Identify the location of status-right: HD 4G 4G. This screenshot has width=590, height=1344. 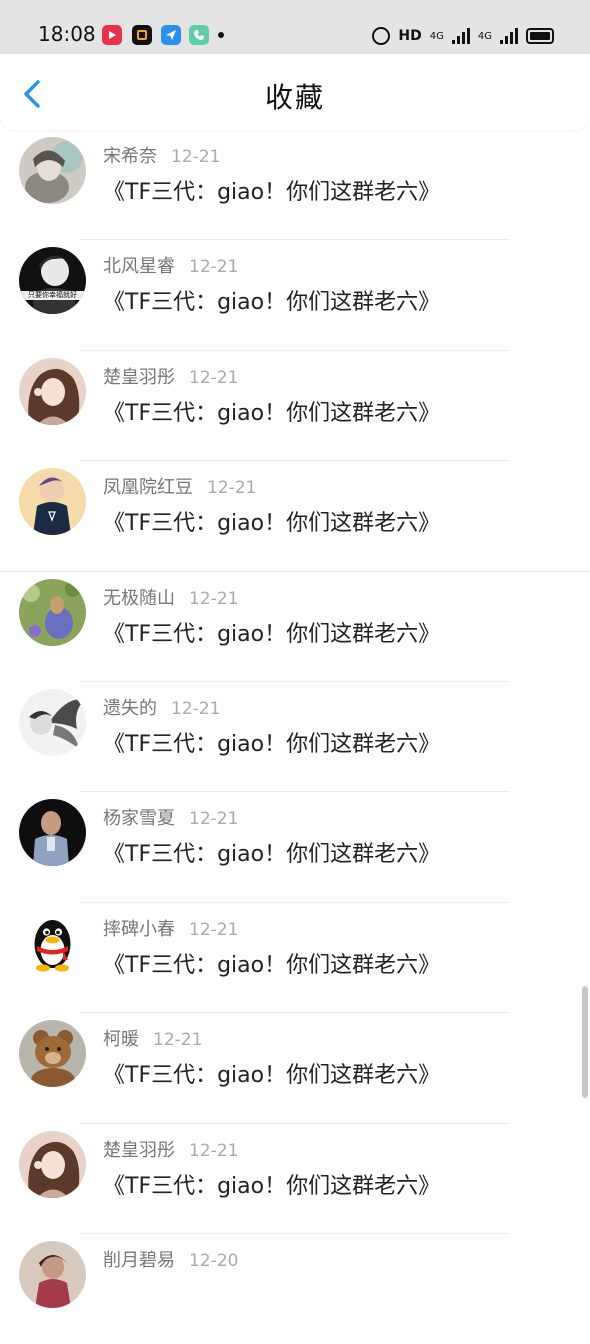
(463, 36).